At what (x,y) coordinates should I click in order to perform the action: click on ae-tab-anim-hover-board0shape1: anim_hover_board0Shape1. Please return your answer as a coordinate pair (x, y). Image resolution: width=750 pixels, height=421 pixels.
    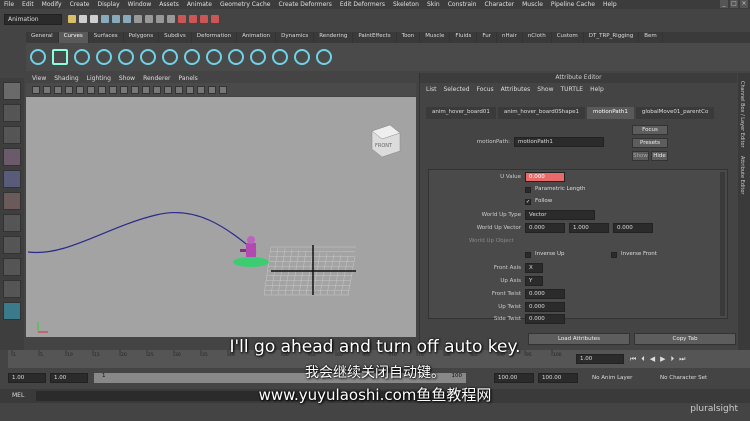
    Looking at the image, I should click on (541, 113).